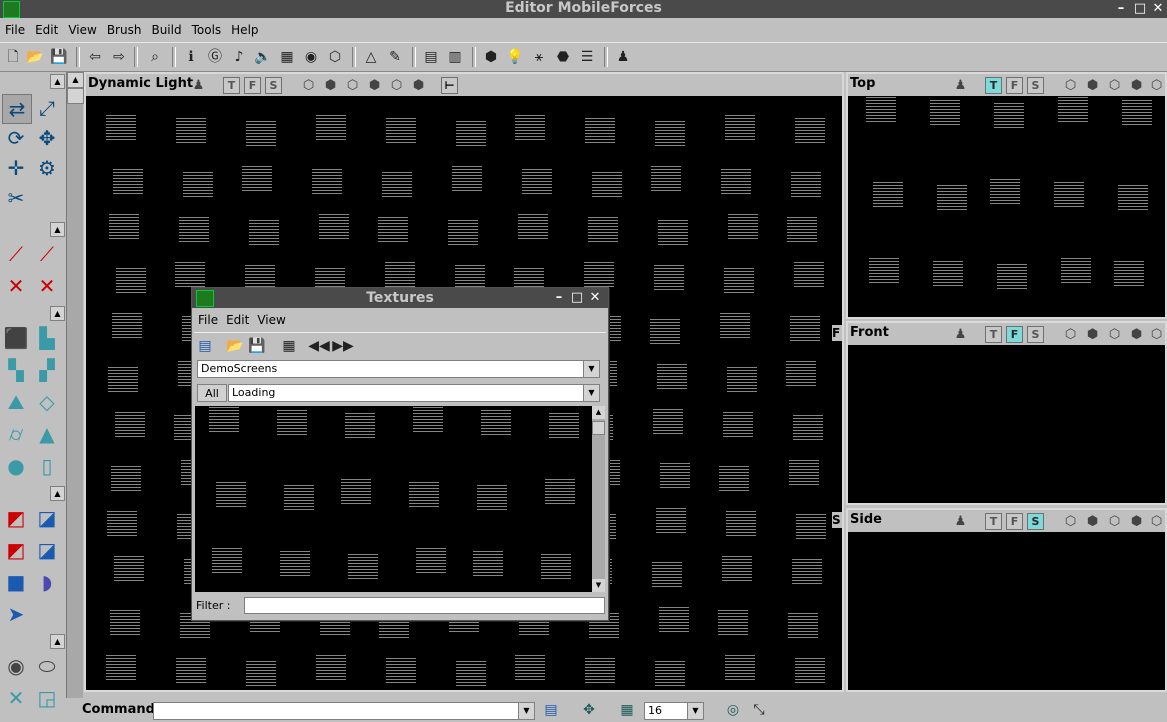 This screenshot has width=1167, height=722. What do you see at coordinates (455, 57) in the screenshot?
I see `actor-classes-icon: ▥` at bounding box center [455, 57].